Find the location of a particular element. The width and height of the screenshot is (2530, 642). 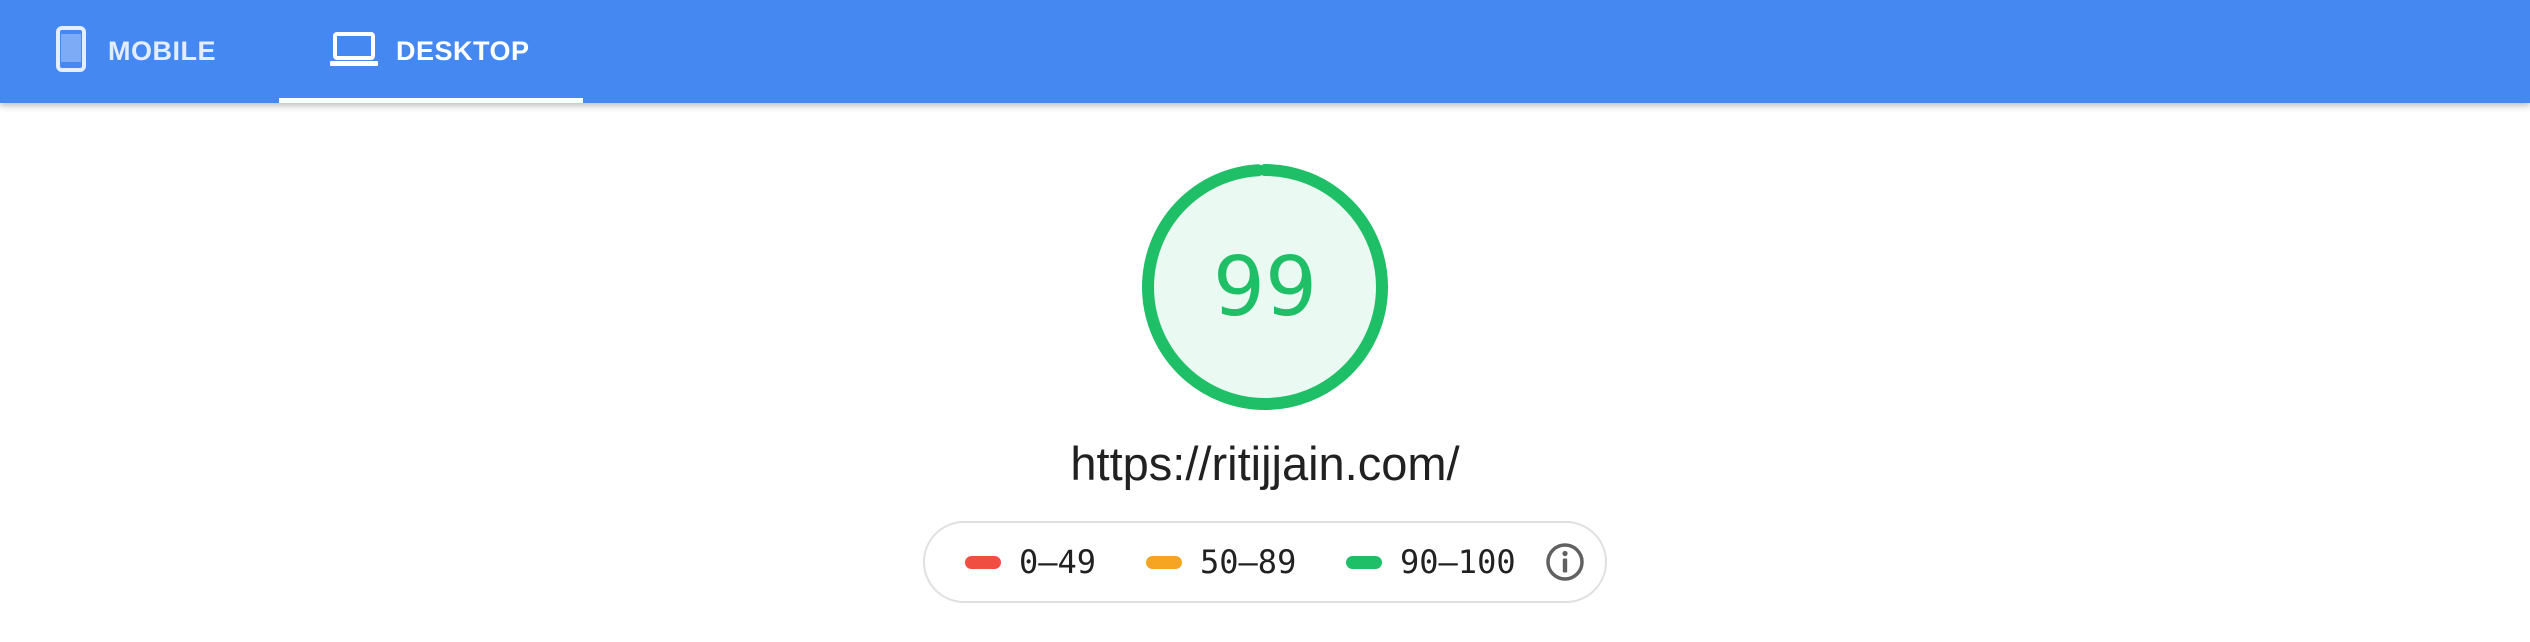

info-icon is located at coordinates (1565, 562).